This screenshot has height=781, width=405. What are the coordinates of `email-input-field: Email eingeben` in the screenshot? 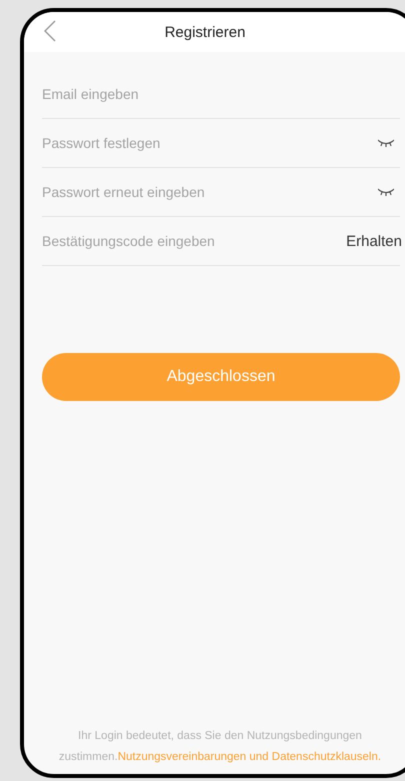 It's located at (221, 94).